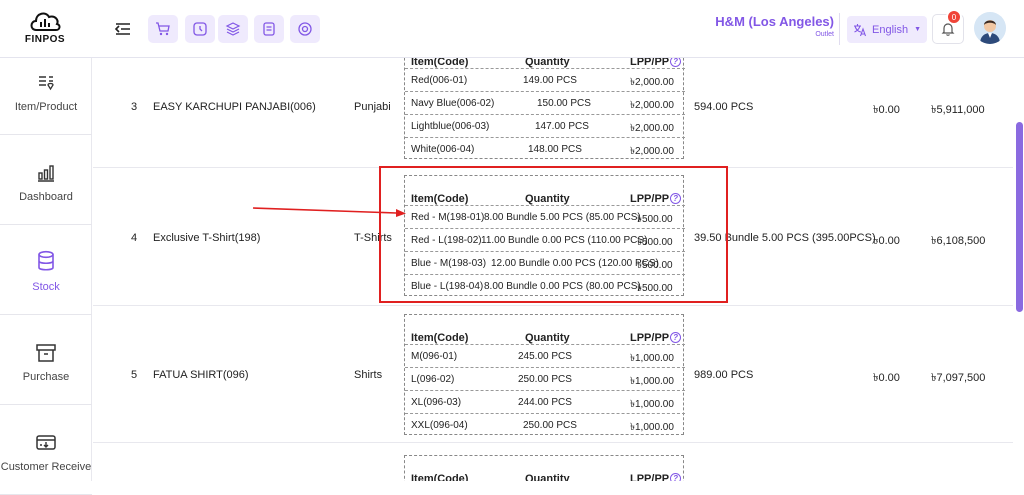 The height and width of the screenshot is (495, 1024). I want to click on user-avatar-icon, so click(990, 28).